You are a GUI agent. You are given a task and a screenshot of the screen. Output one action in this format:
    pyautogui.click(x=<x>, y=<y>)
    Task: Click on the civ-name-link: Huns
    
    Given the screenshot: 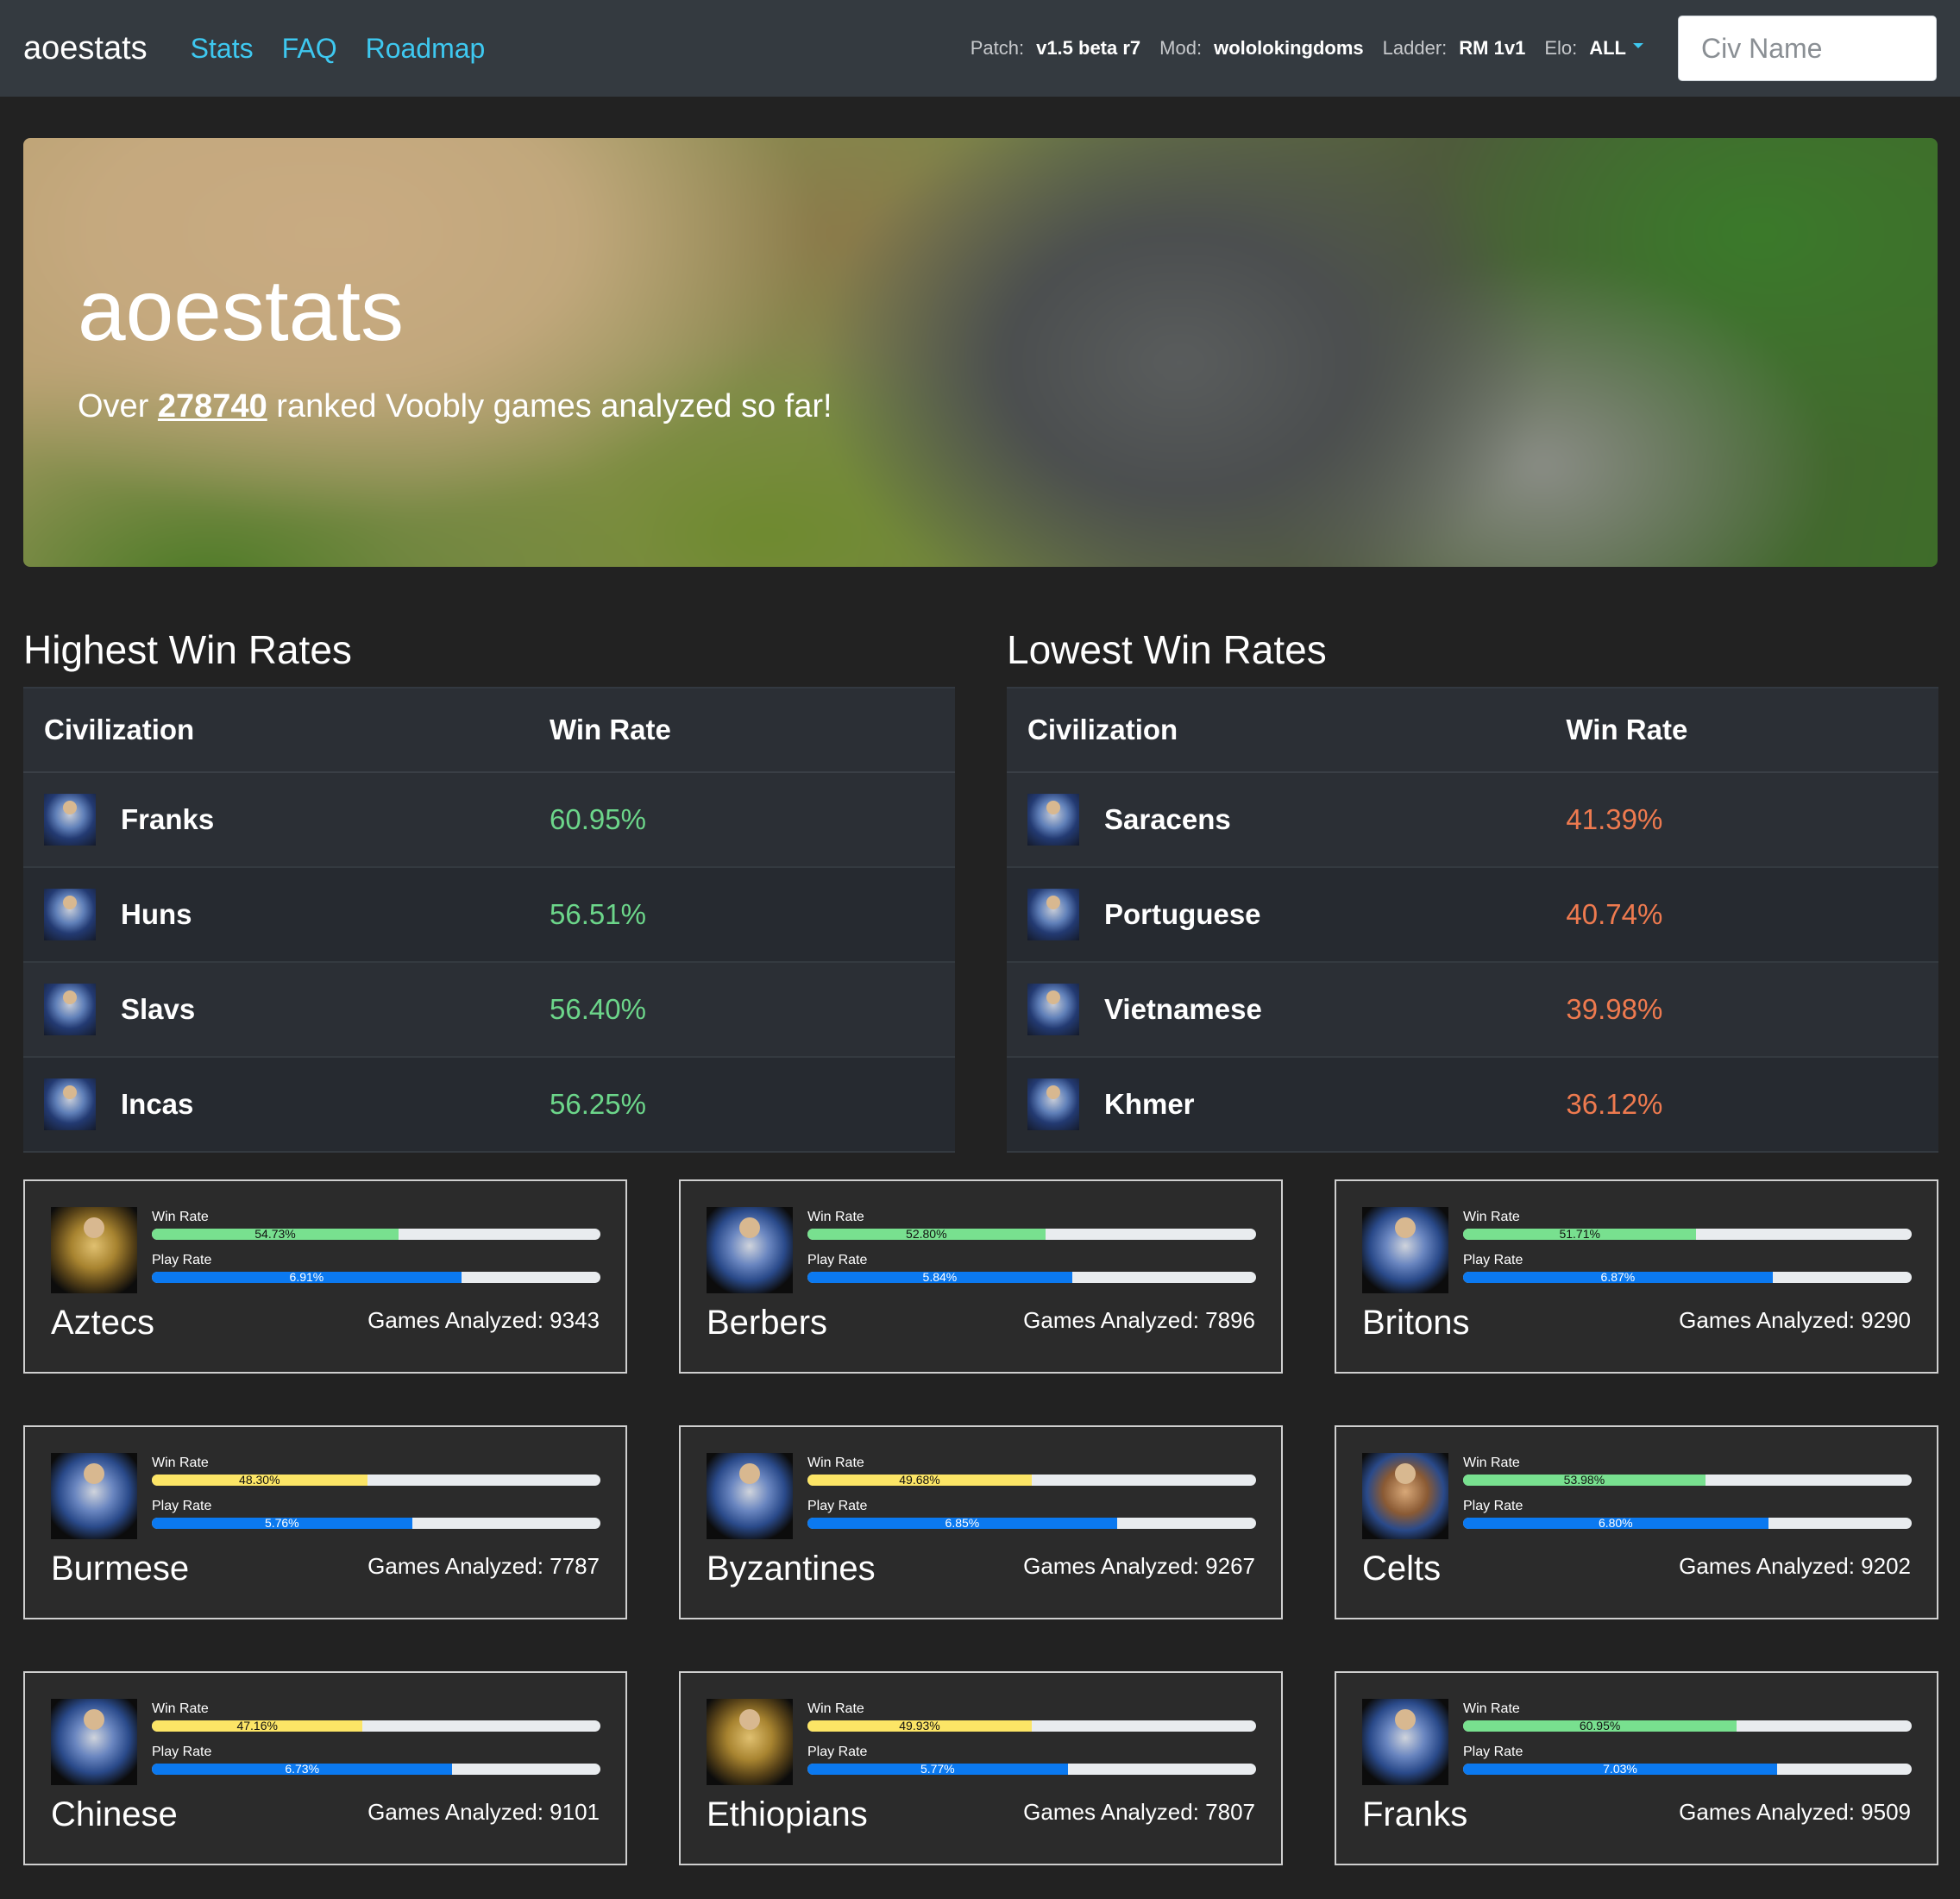 What is the action you would take?
    pyautogui.click(x=156, y=914)
    